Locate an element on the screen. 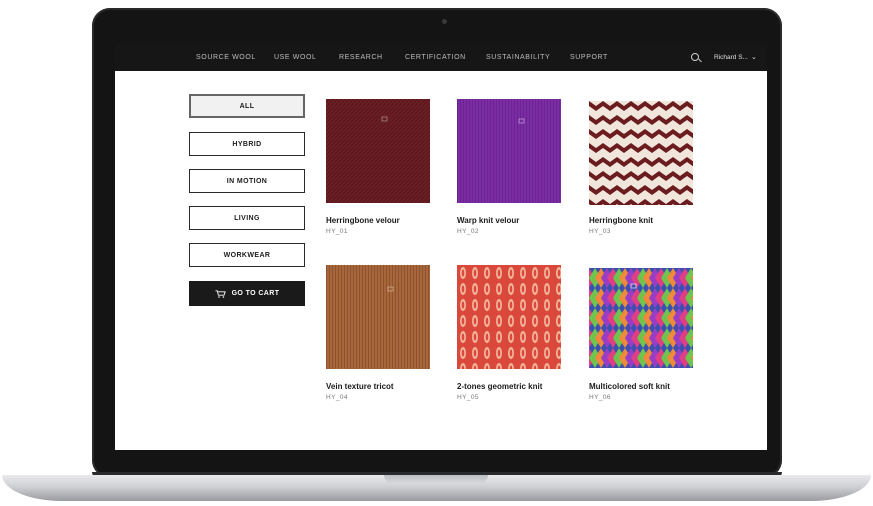 Image resolution: width=873 pixels, height=506 pixels. laptop-base-notch is located at coordinates (436, 479).